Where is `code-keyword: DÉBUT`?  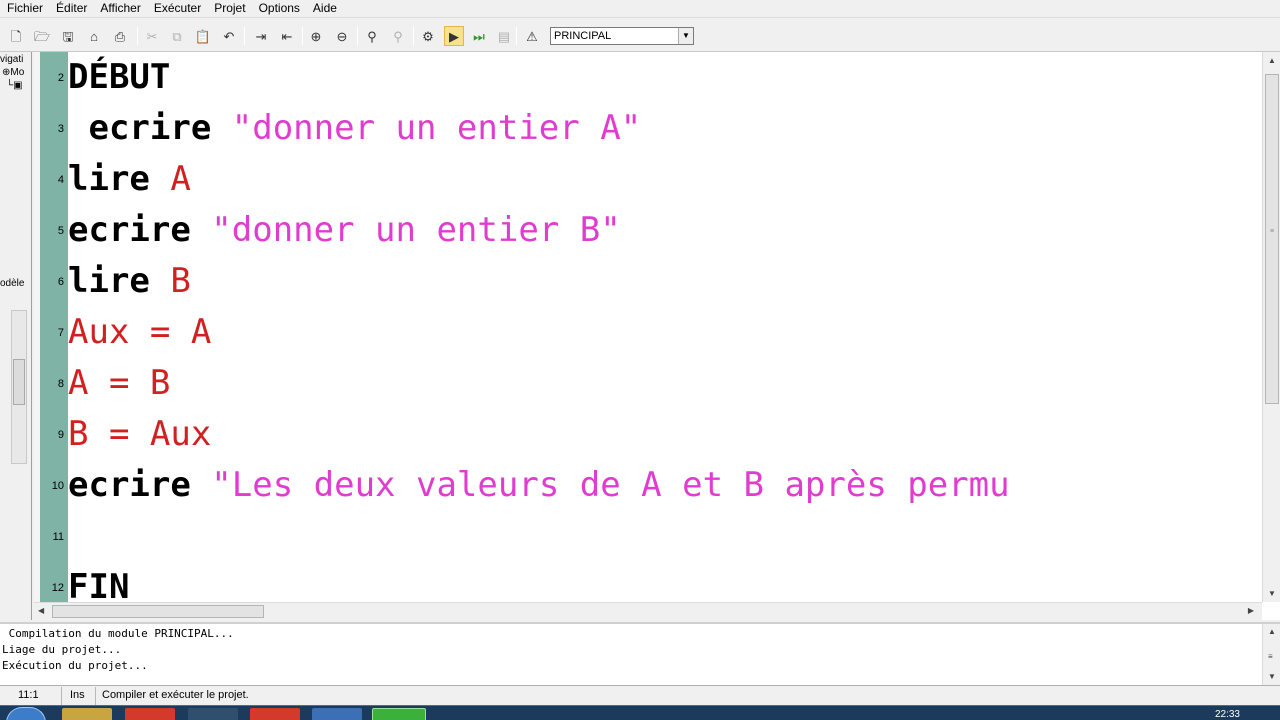 code-keyword: DÉBUT is located at coordinates (119, 77).